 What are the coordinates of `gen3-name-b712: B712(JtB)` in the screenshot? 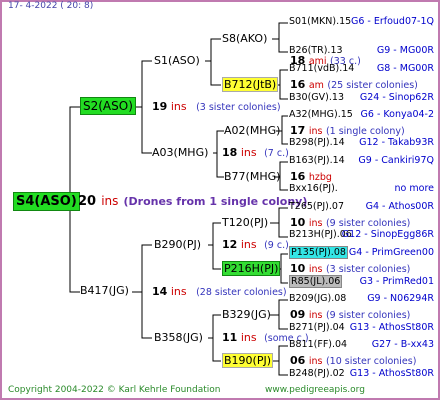 It's located at (250, 84).